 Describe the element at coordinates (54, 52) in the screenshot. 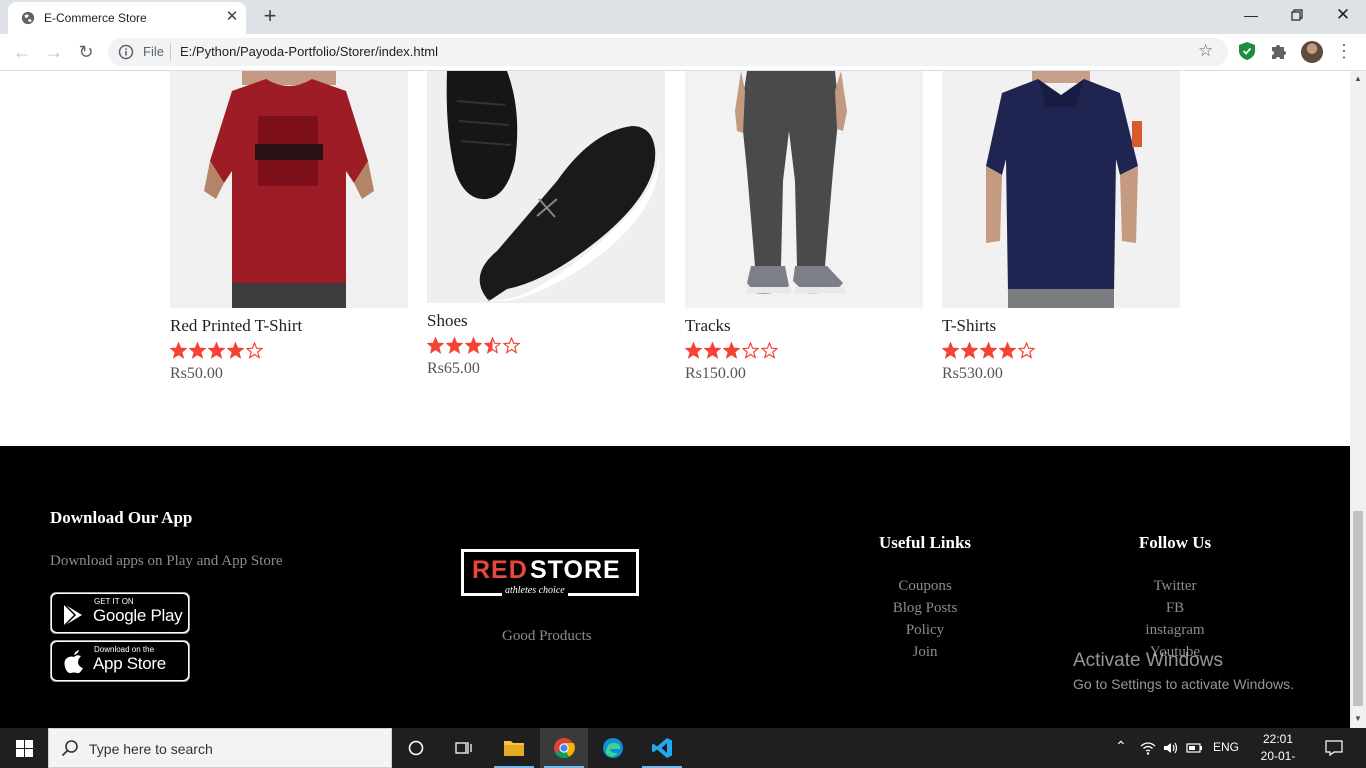

I see `forward-button: →` at that location.